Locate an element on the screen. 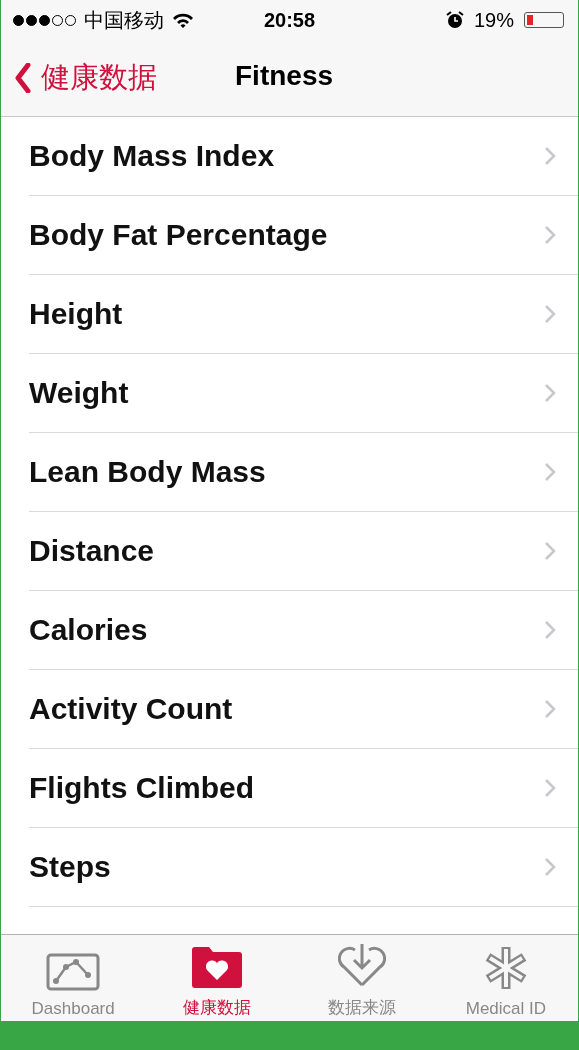  list-row: Flights Climbed is located at coordinates (303, 788).